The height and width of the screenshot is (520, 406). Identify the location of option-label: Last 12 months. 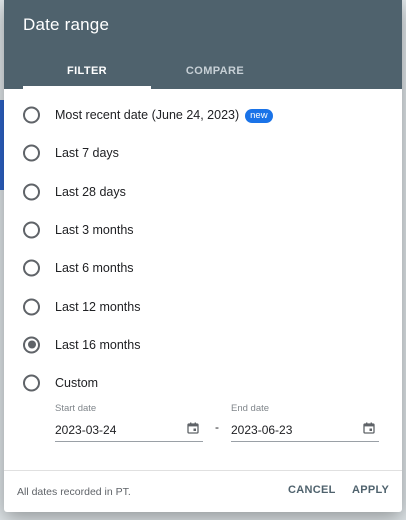
(98, 306).